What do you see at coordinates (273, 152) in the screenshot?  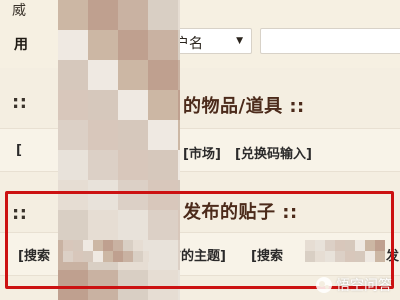 I see `redeem-code-link: [兑换码输入]` at bounding box center [273, 152].